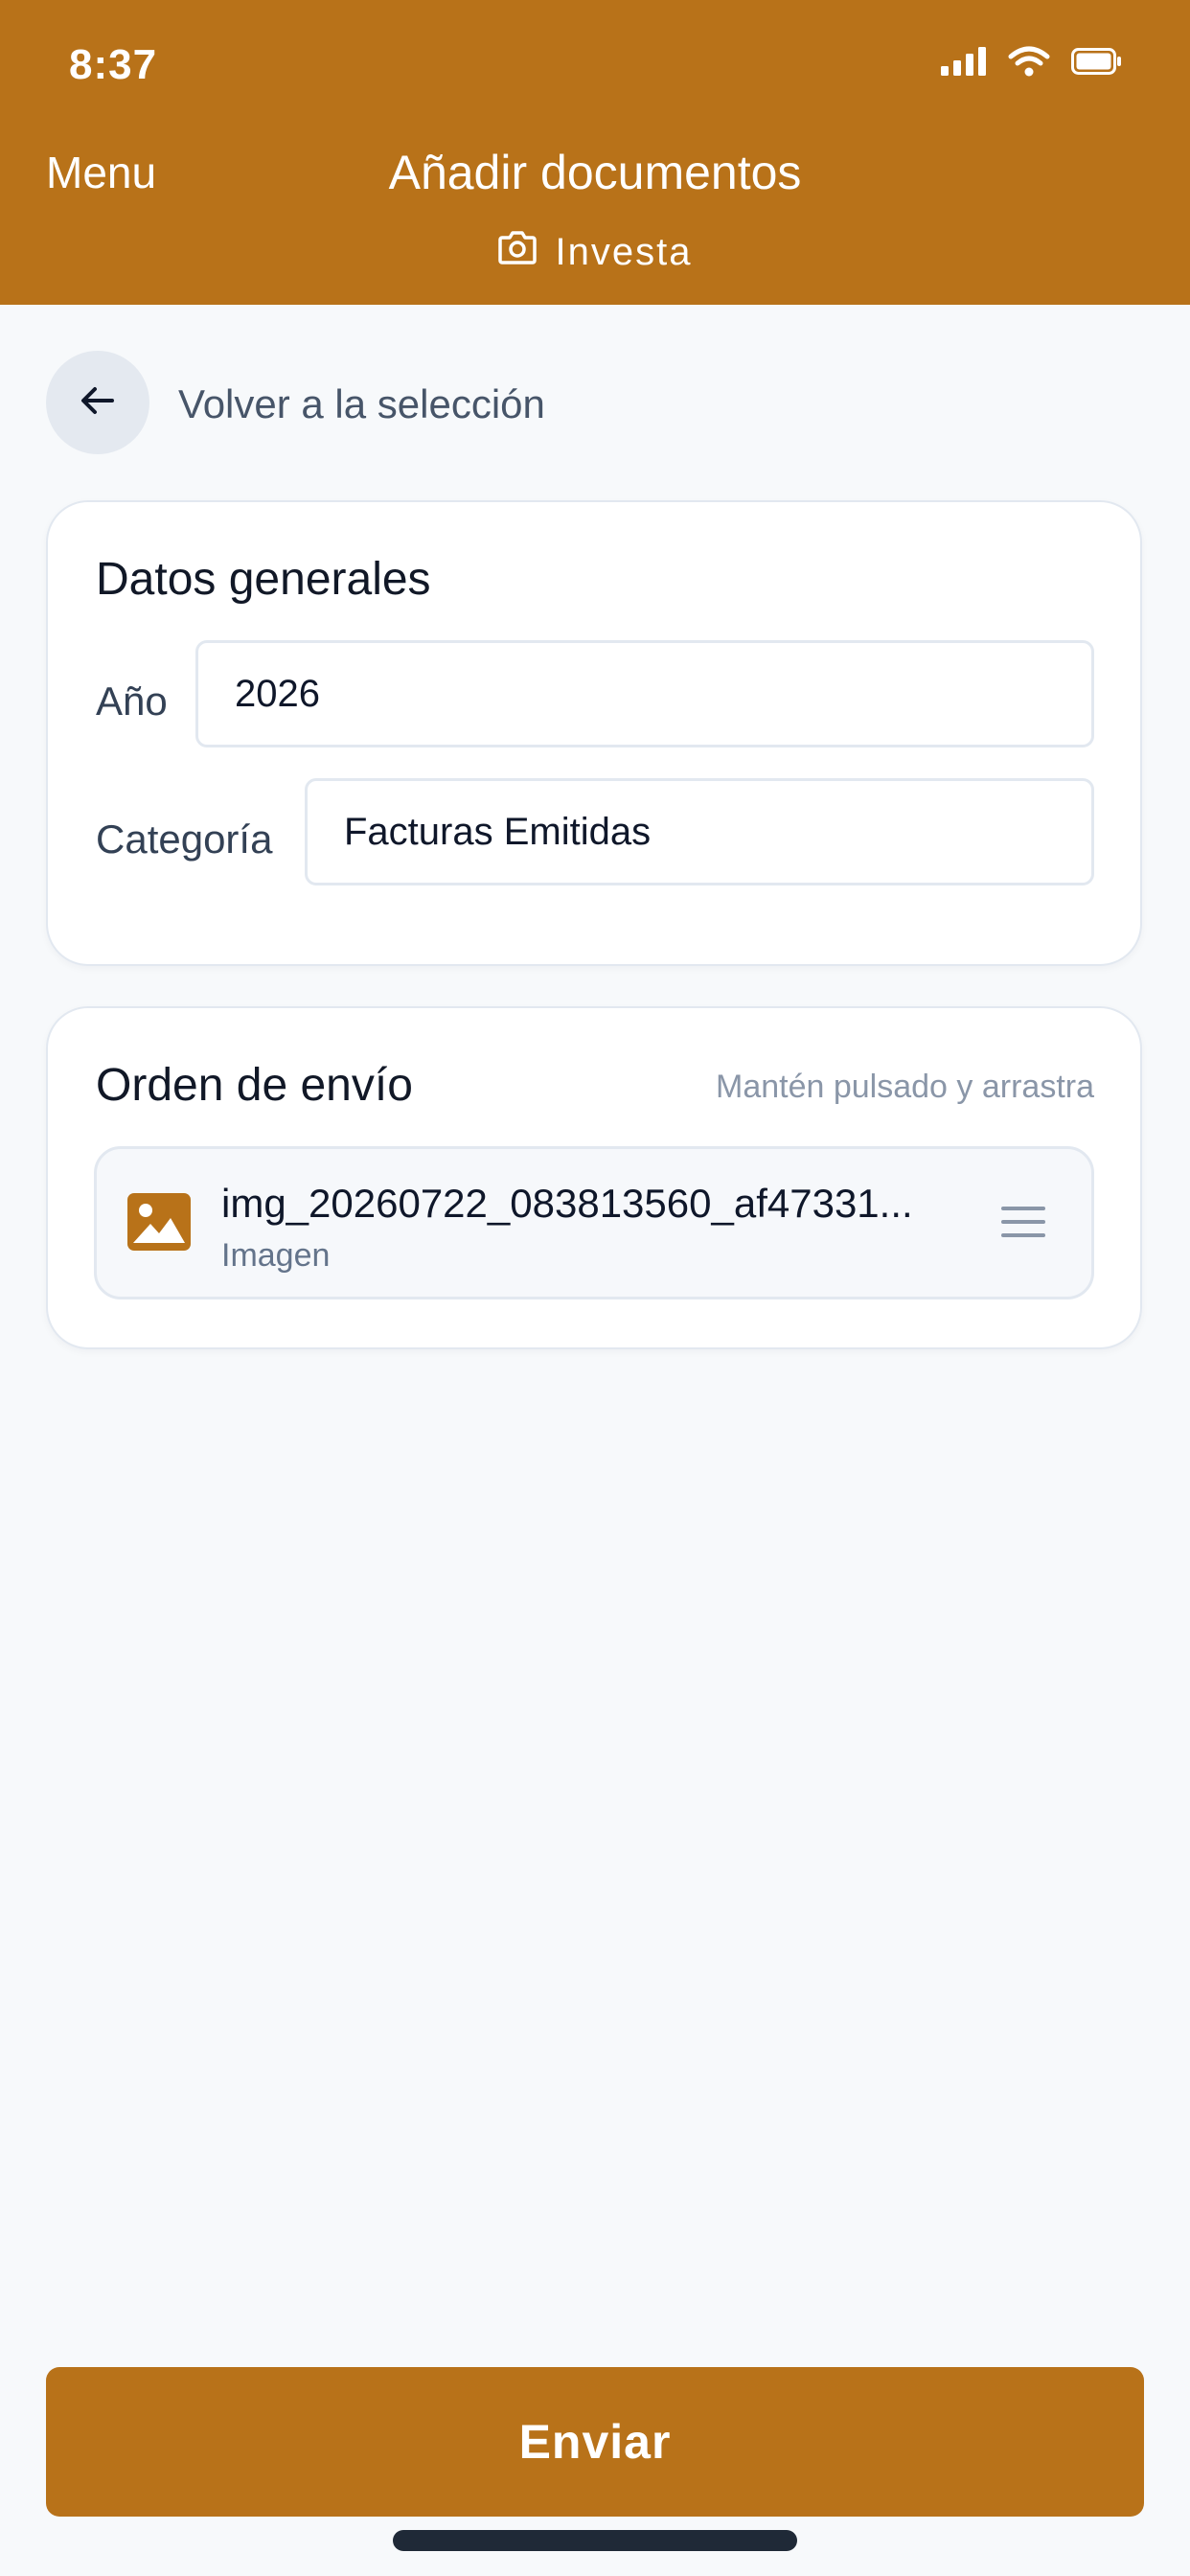  Describe the element at coordinates (964, 63) in the screenshot. I see `cellular-signal-icon` at that location.